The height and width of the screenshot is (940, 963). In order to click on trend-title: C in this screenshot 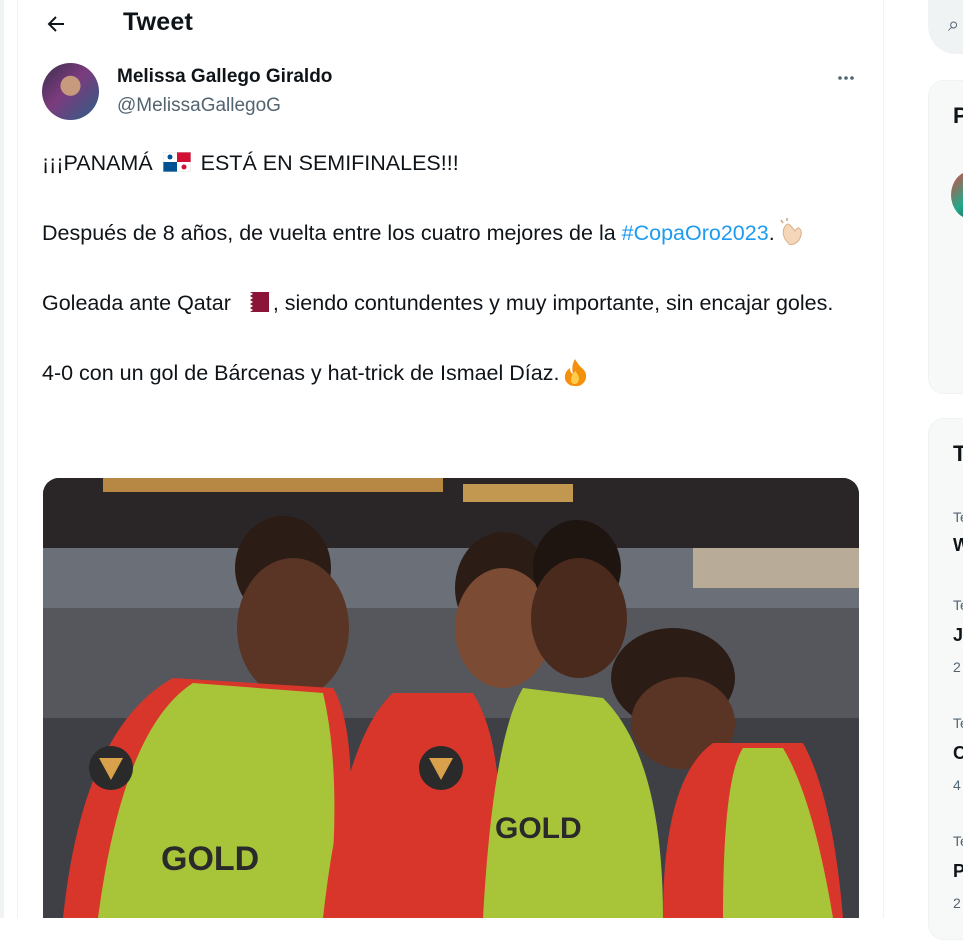, I will do `click(958, 753)`.